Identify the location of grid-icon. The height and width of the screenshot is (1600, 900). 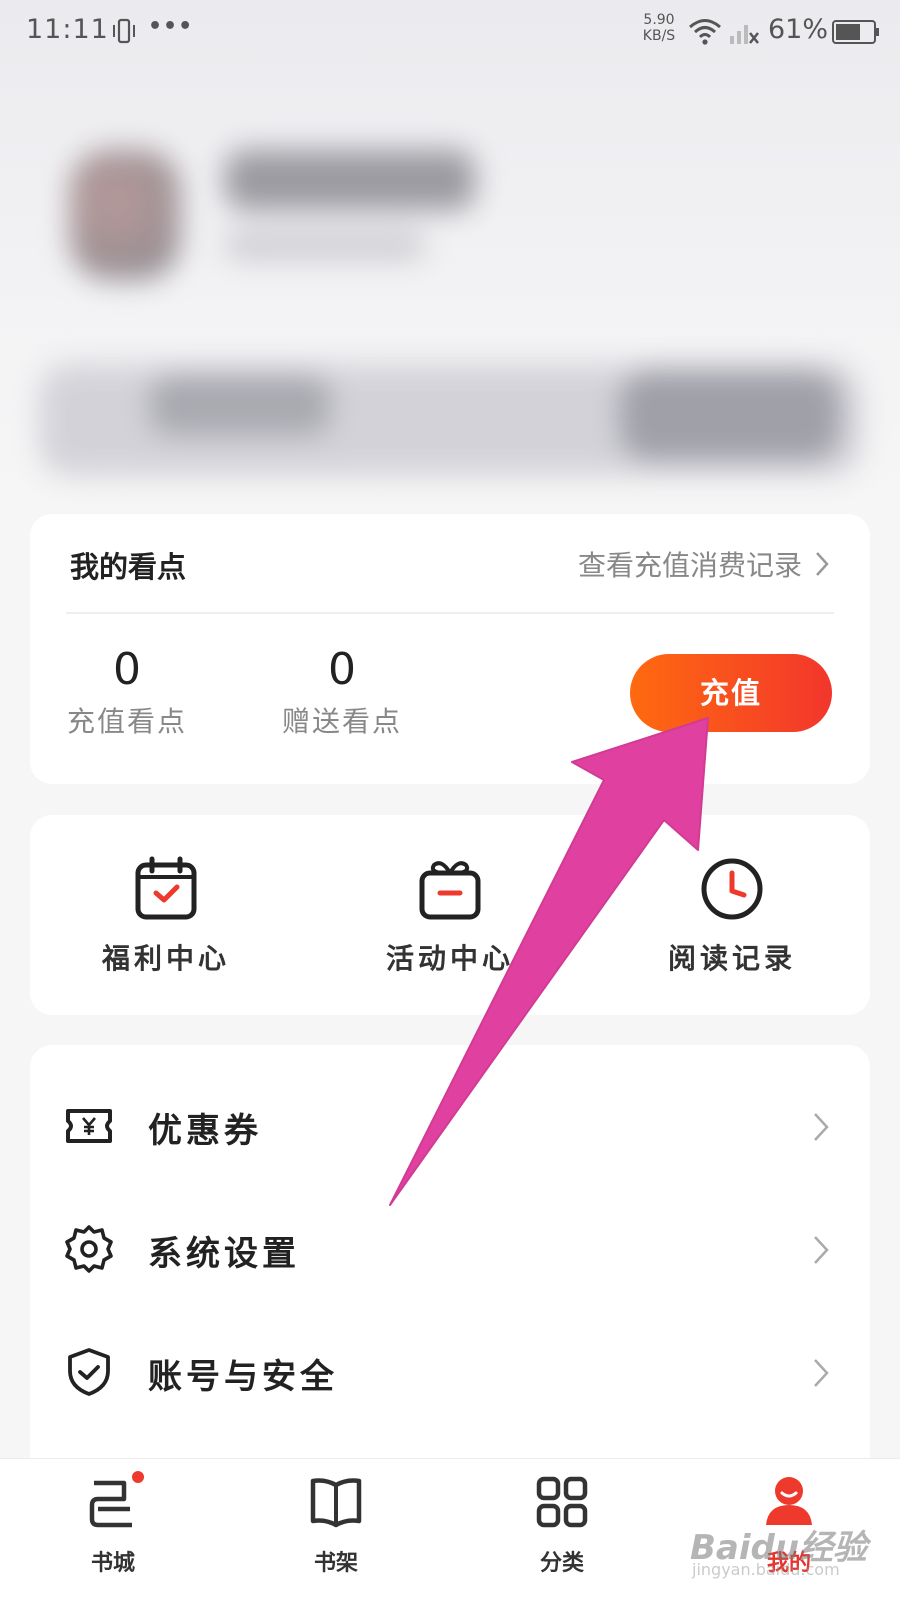
(562, 1502).